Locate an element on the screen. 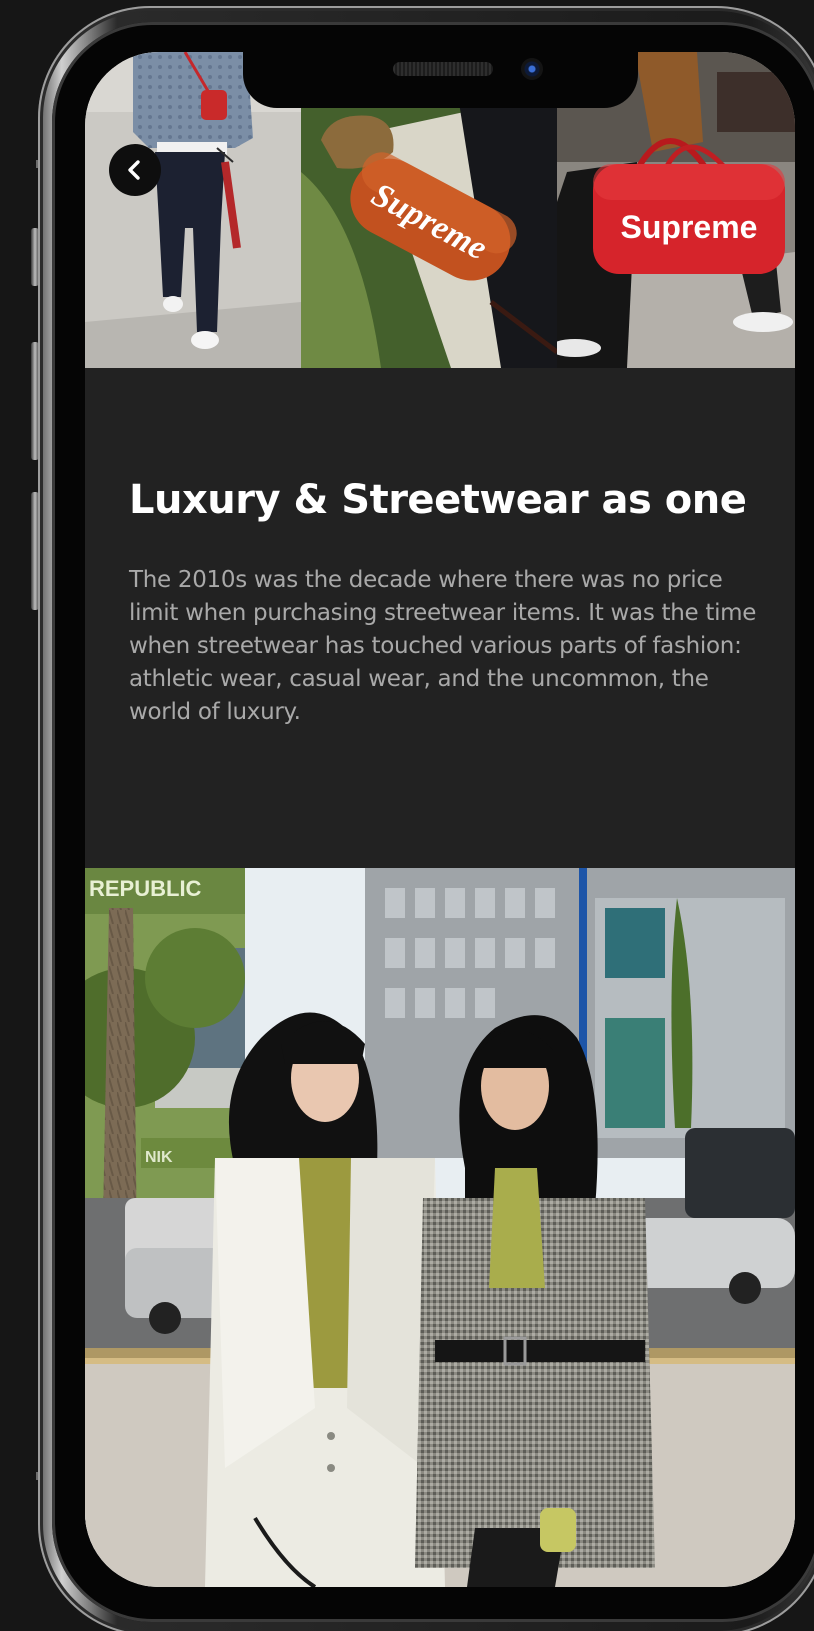  duffel-logo-text: Supreme is located at coordinates (689, 227).